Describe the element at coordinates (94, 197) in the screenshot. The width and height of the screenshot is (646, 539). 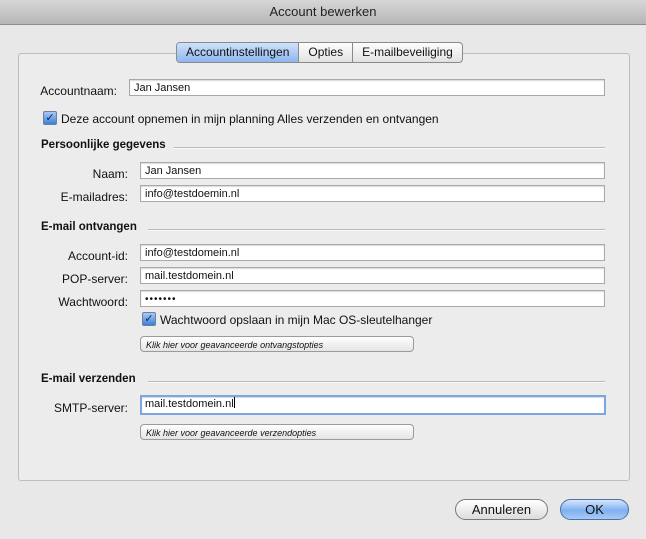
I see `email-label: E-mailadres:` at that location.